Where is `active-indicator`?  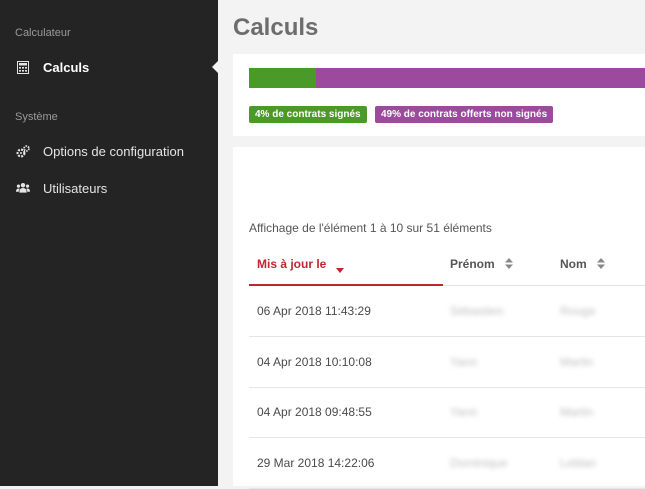
active-indicator is located at coordinates (215, 67).